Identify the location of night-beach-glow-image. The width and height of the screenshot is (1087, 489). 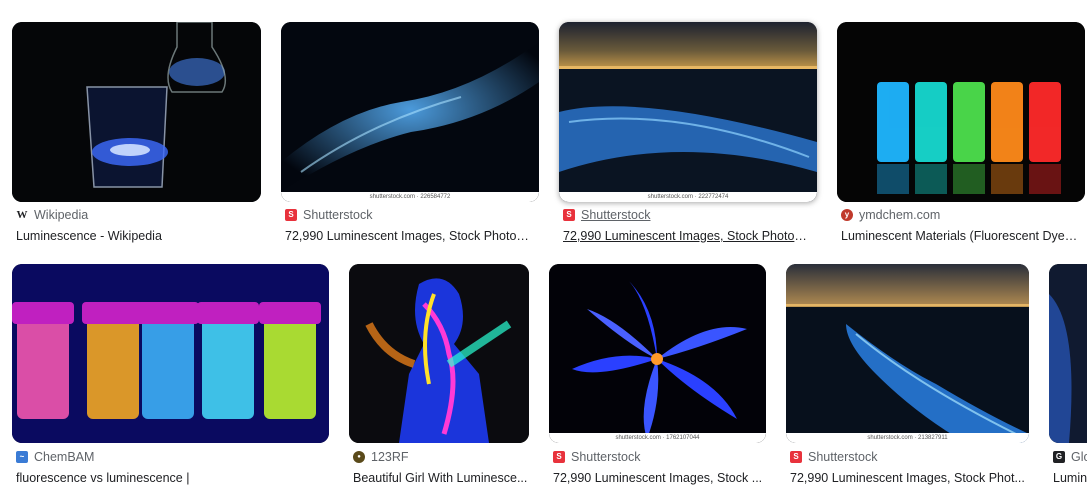
(688, 112).